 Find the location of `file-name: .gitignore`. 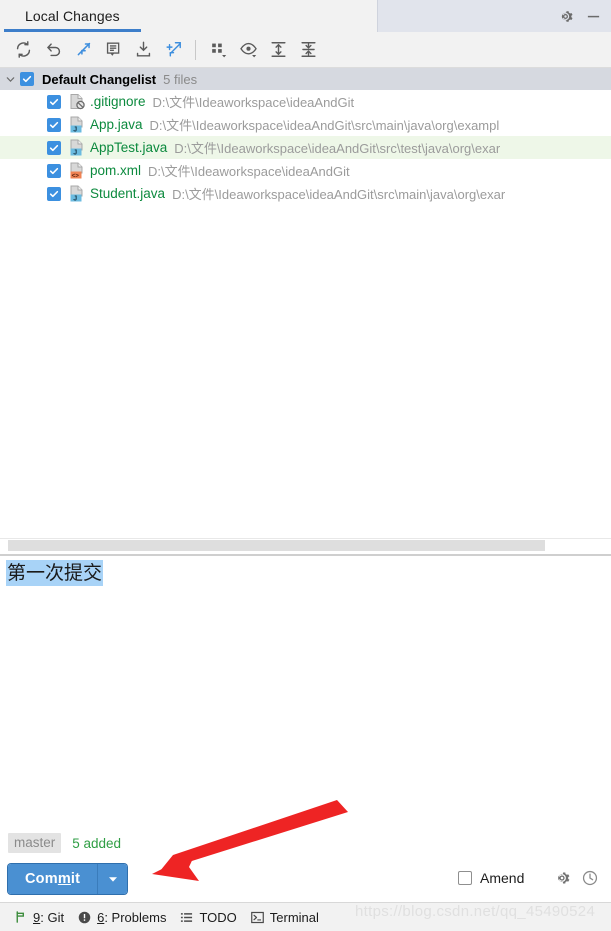

file-name: .gitignore is located at coordinates (118, 101).